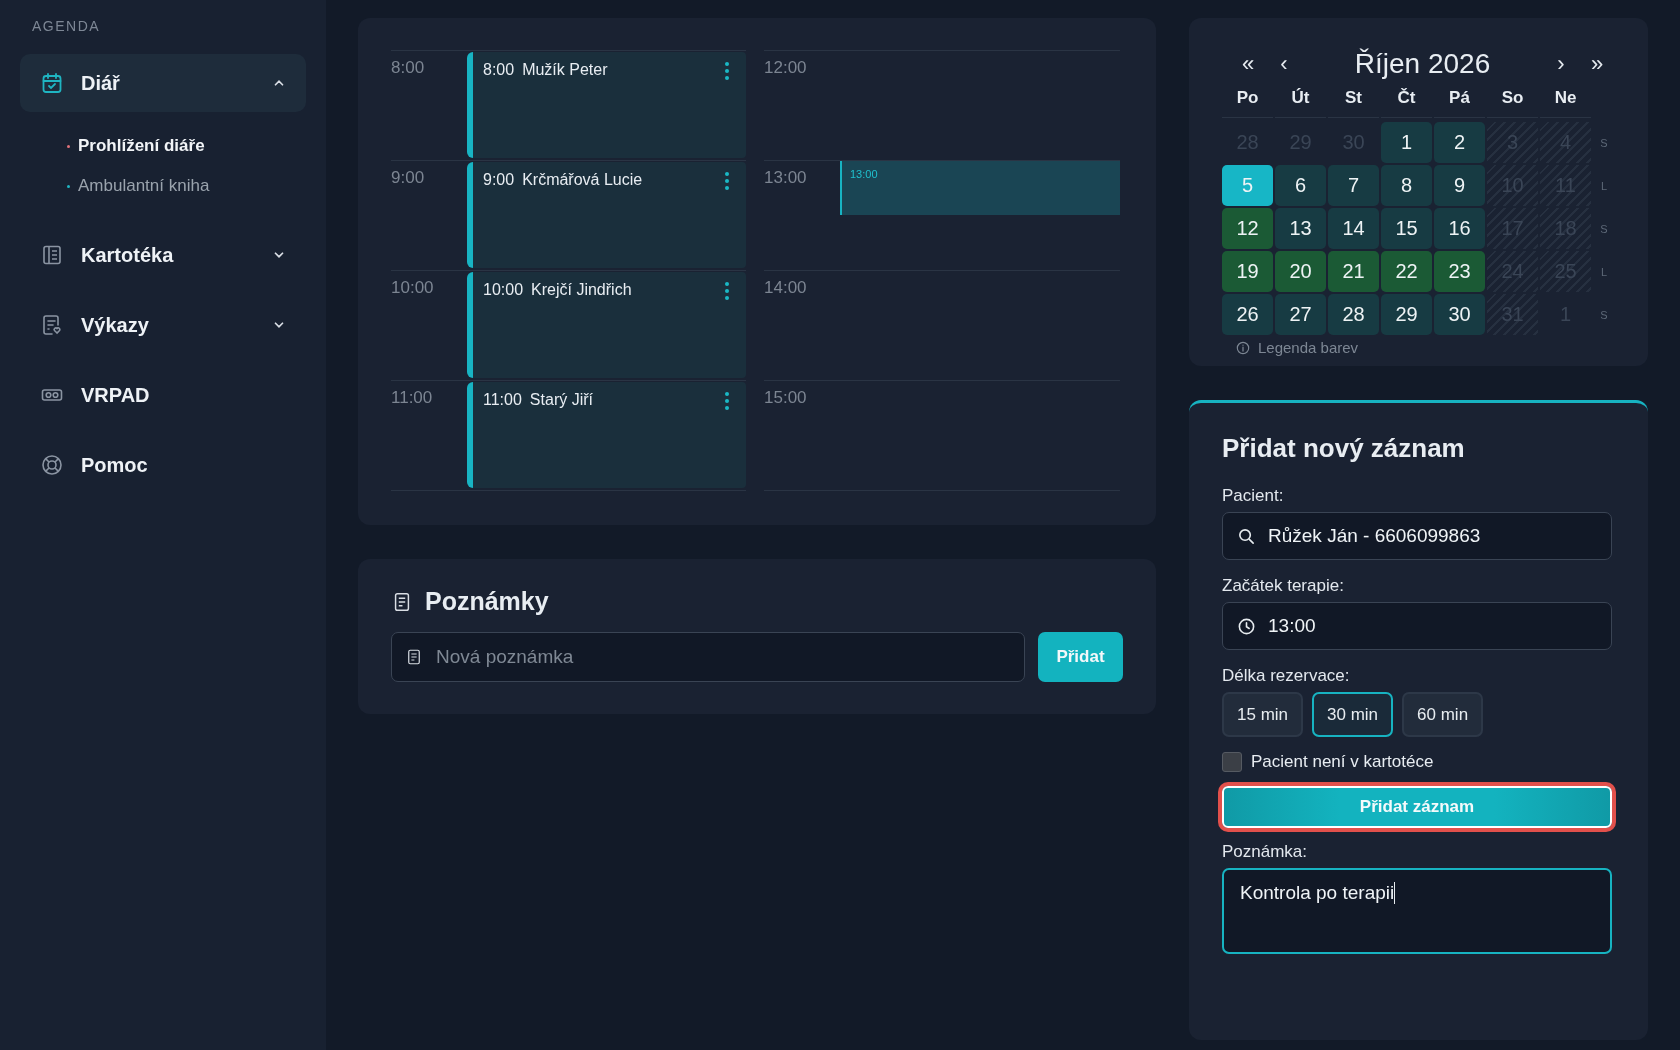 This screenshot has height=1050, width=1680. I want to click on calendar-day: 29, so click(1406, 314).